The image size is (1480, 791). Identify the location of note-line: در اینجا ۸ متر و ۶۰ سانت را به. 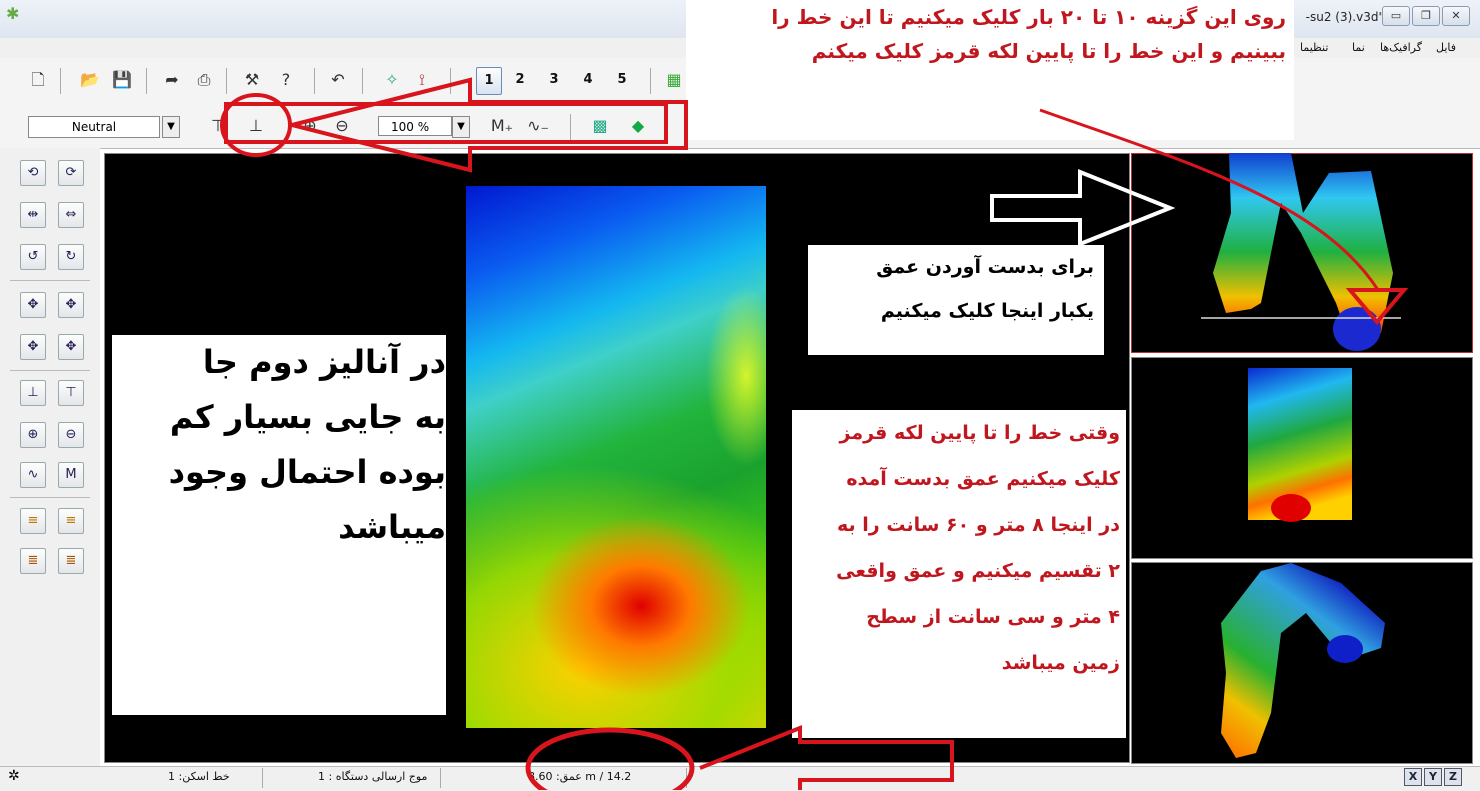
(978, 525).